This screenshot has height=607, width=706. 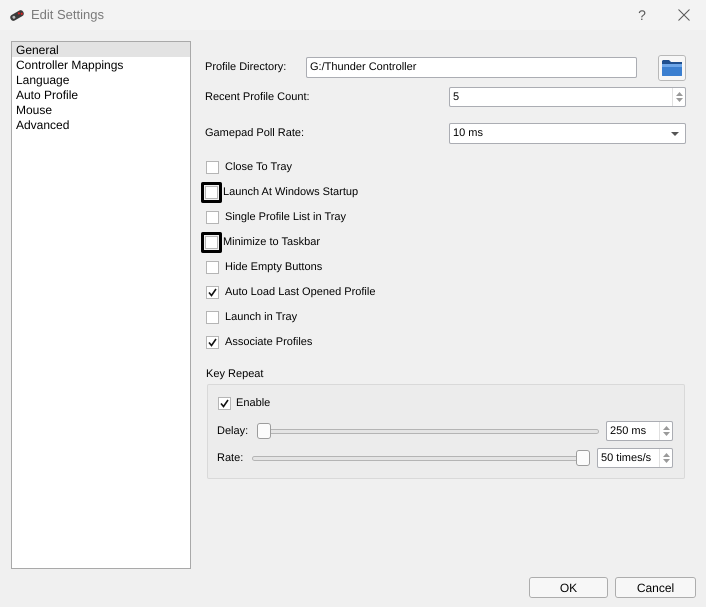 I want to click on checkbox-label: Launch At Windows Startup, so click(x=290, y=192).